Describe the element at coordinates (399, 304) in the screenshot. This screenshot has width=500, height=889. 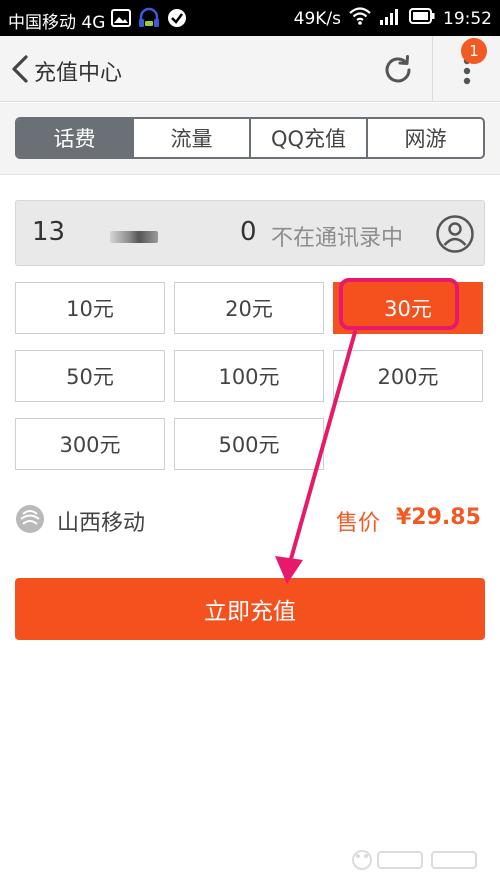
I see `annotation-highlight-ring` at that location.